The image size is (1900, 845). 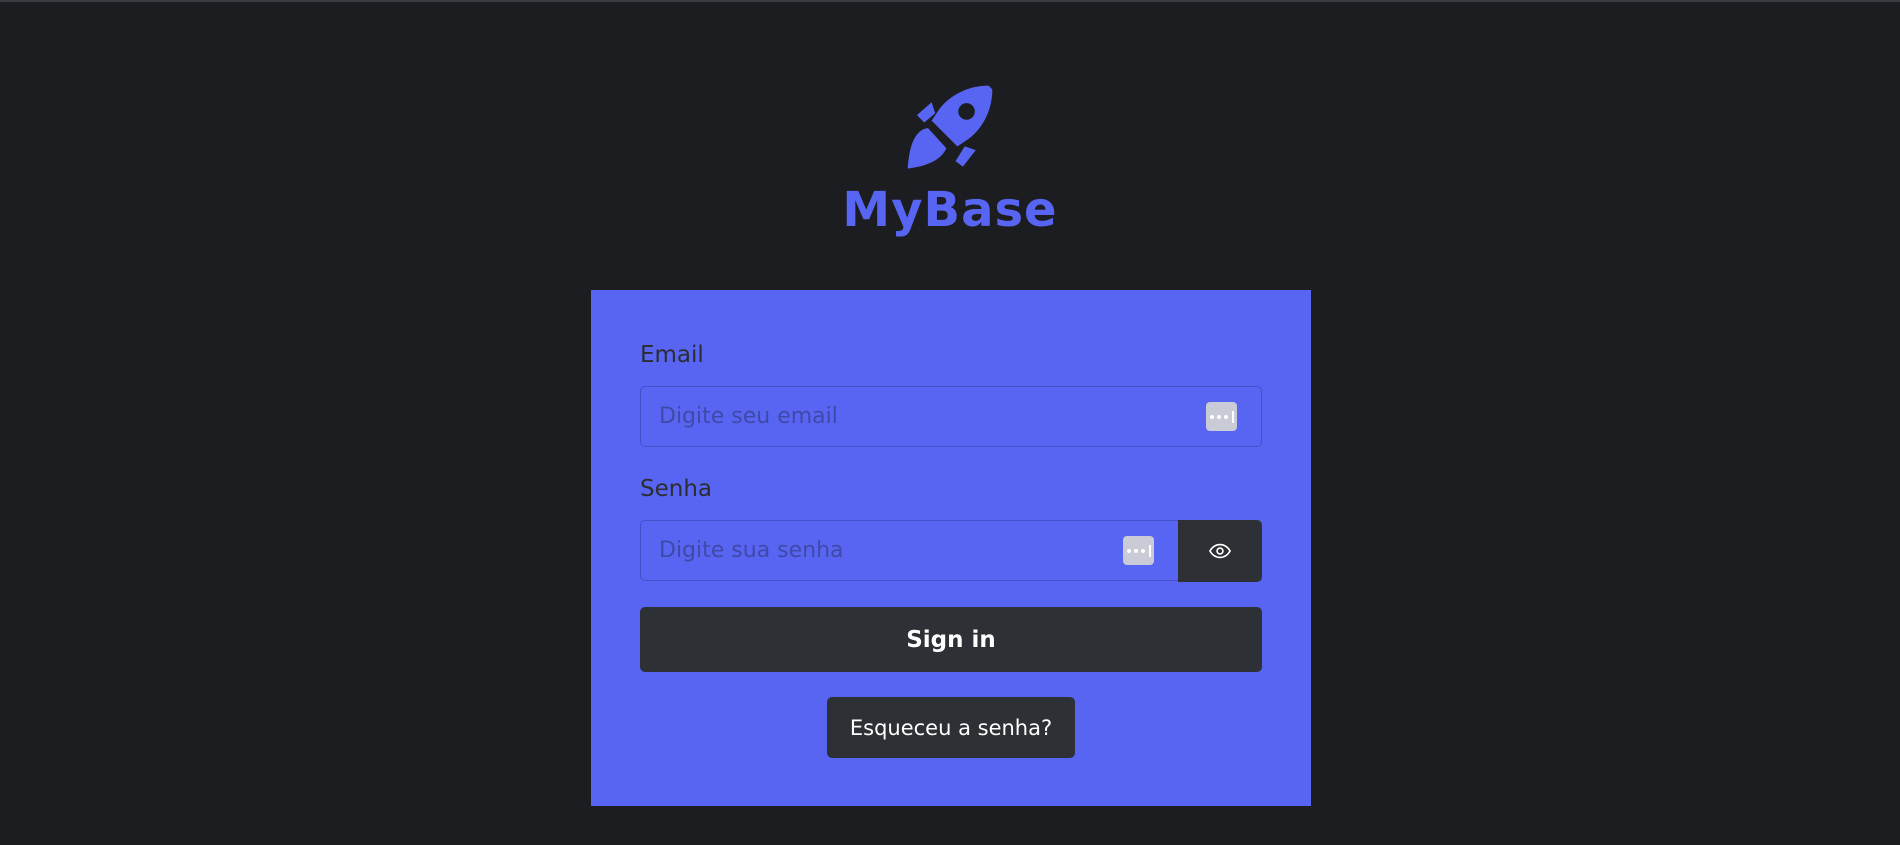 What do you see at coordinates (676, 489) in the screenshot?
I see `password-label: Senha` at bounding box center [676, 489].